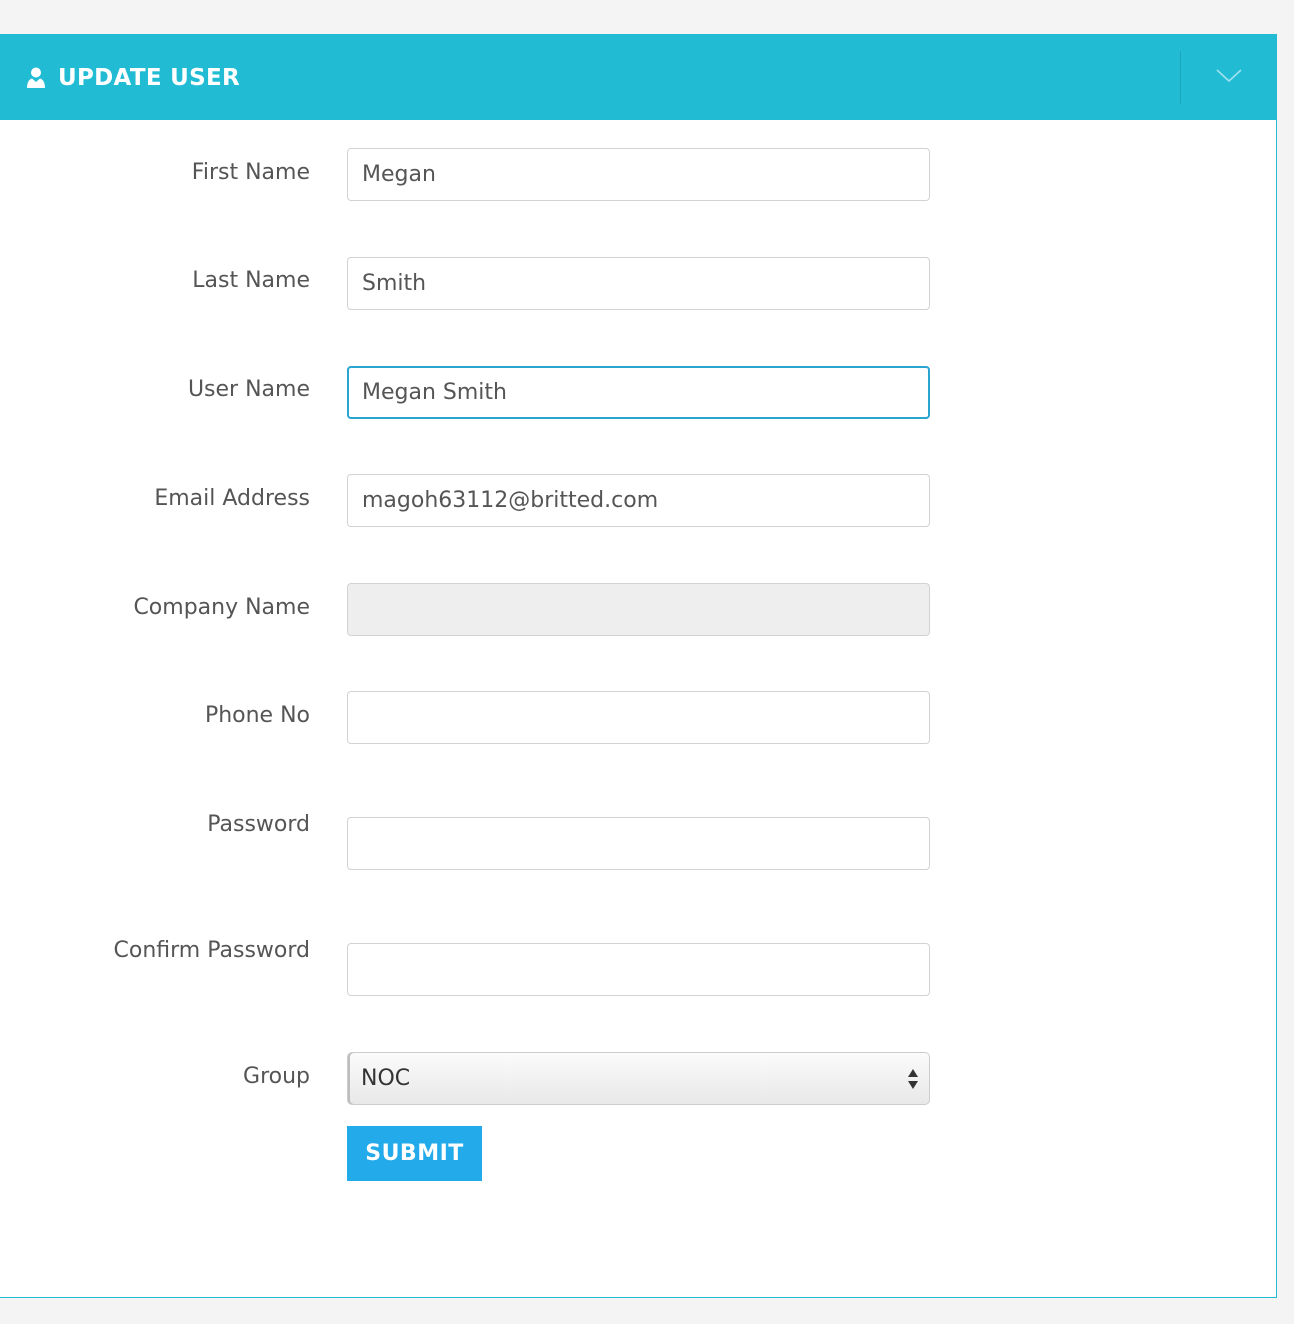 The image size is (1294, 1324). Describe the element at coordinates (638, 969) in the screenshot. I see `confirm-password-input` at that location.